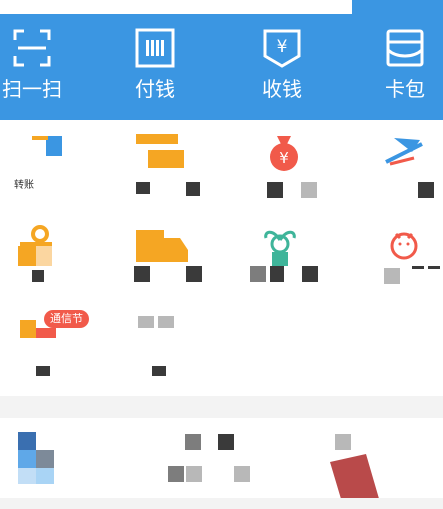  I want to click on search-area-remnant, so click(176, 7).